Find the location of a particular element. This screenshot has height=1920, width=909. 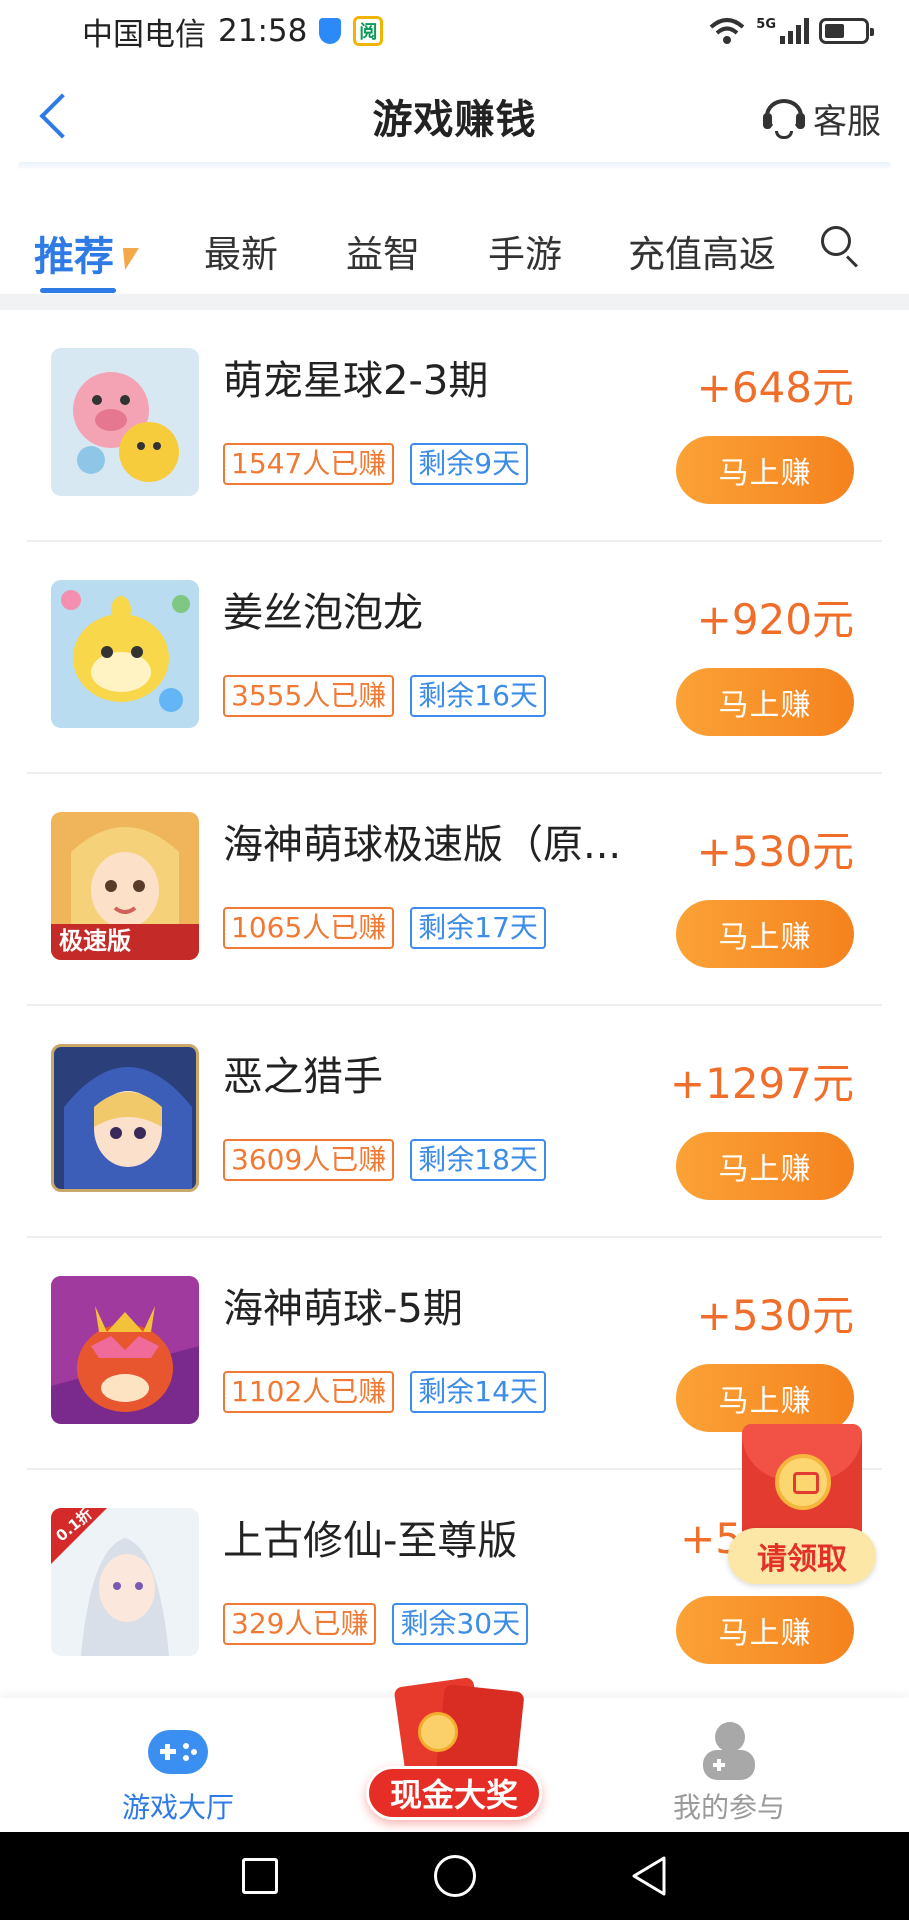

days-left-tag: 剩余14天 is located at coordinates (478, 1392).